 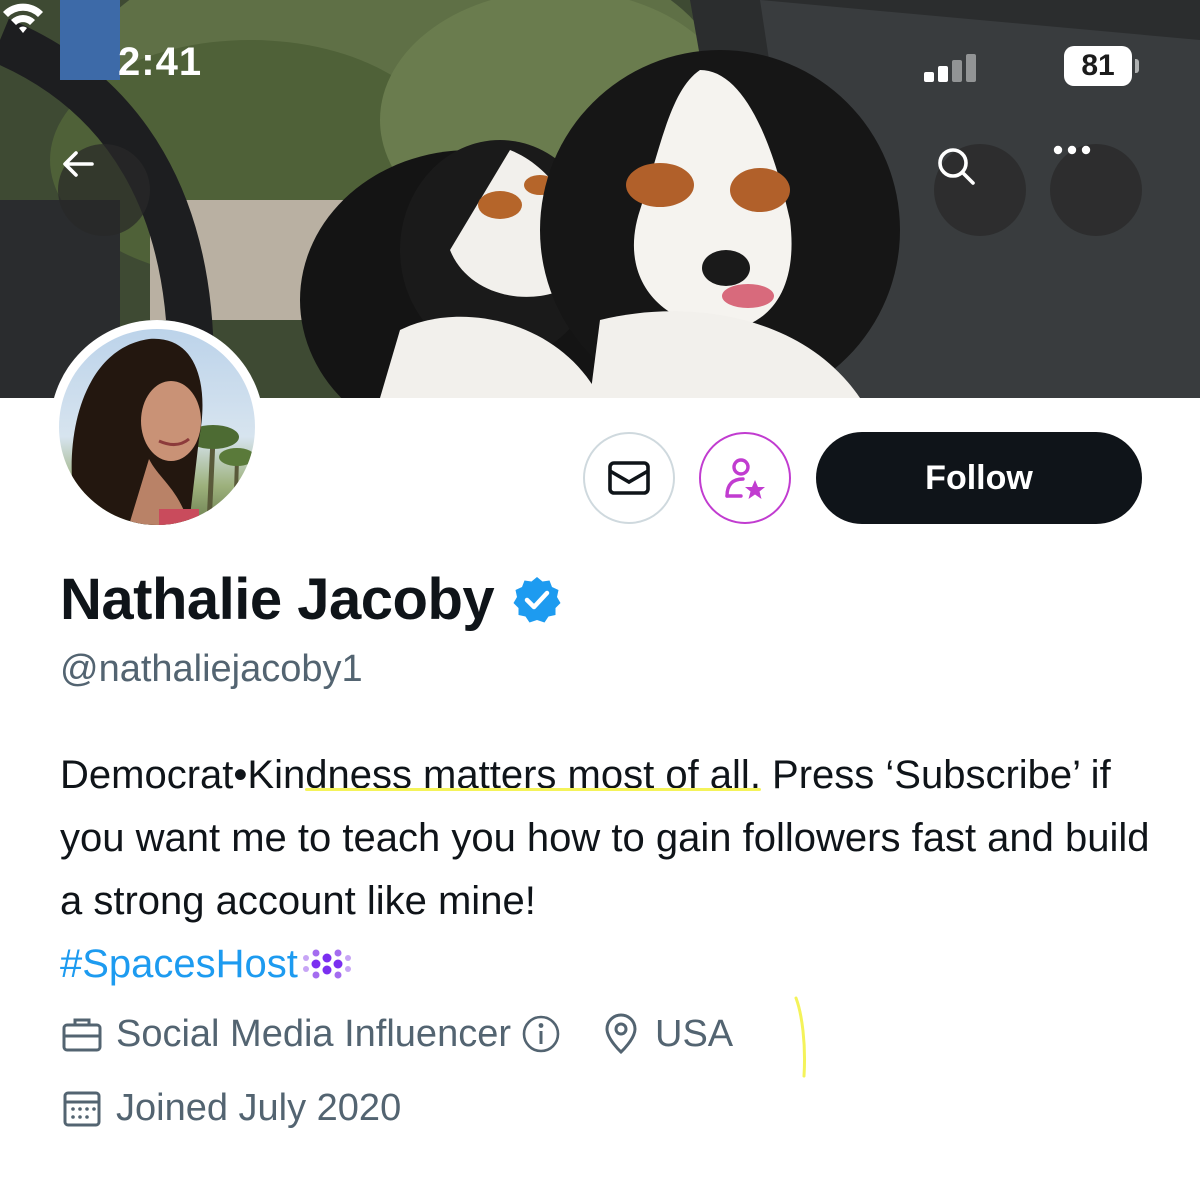 I want to click on profile-joined-row: Joined July 2020, so click(x=230, y=1108).